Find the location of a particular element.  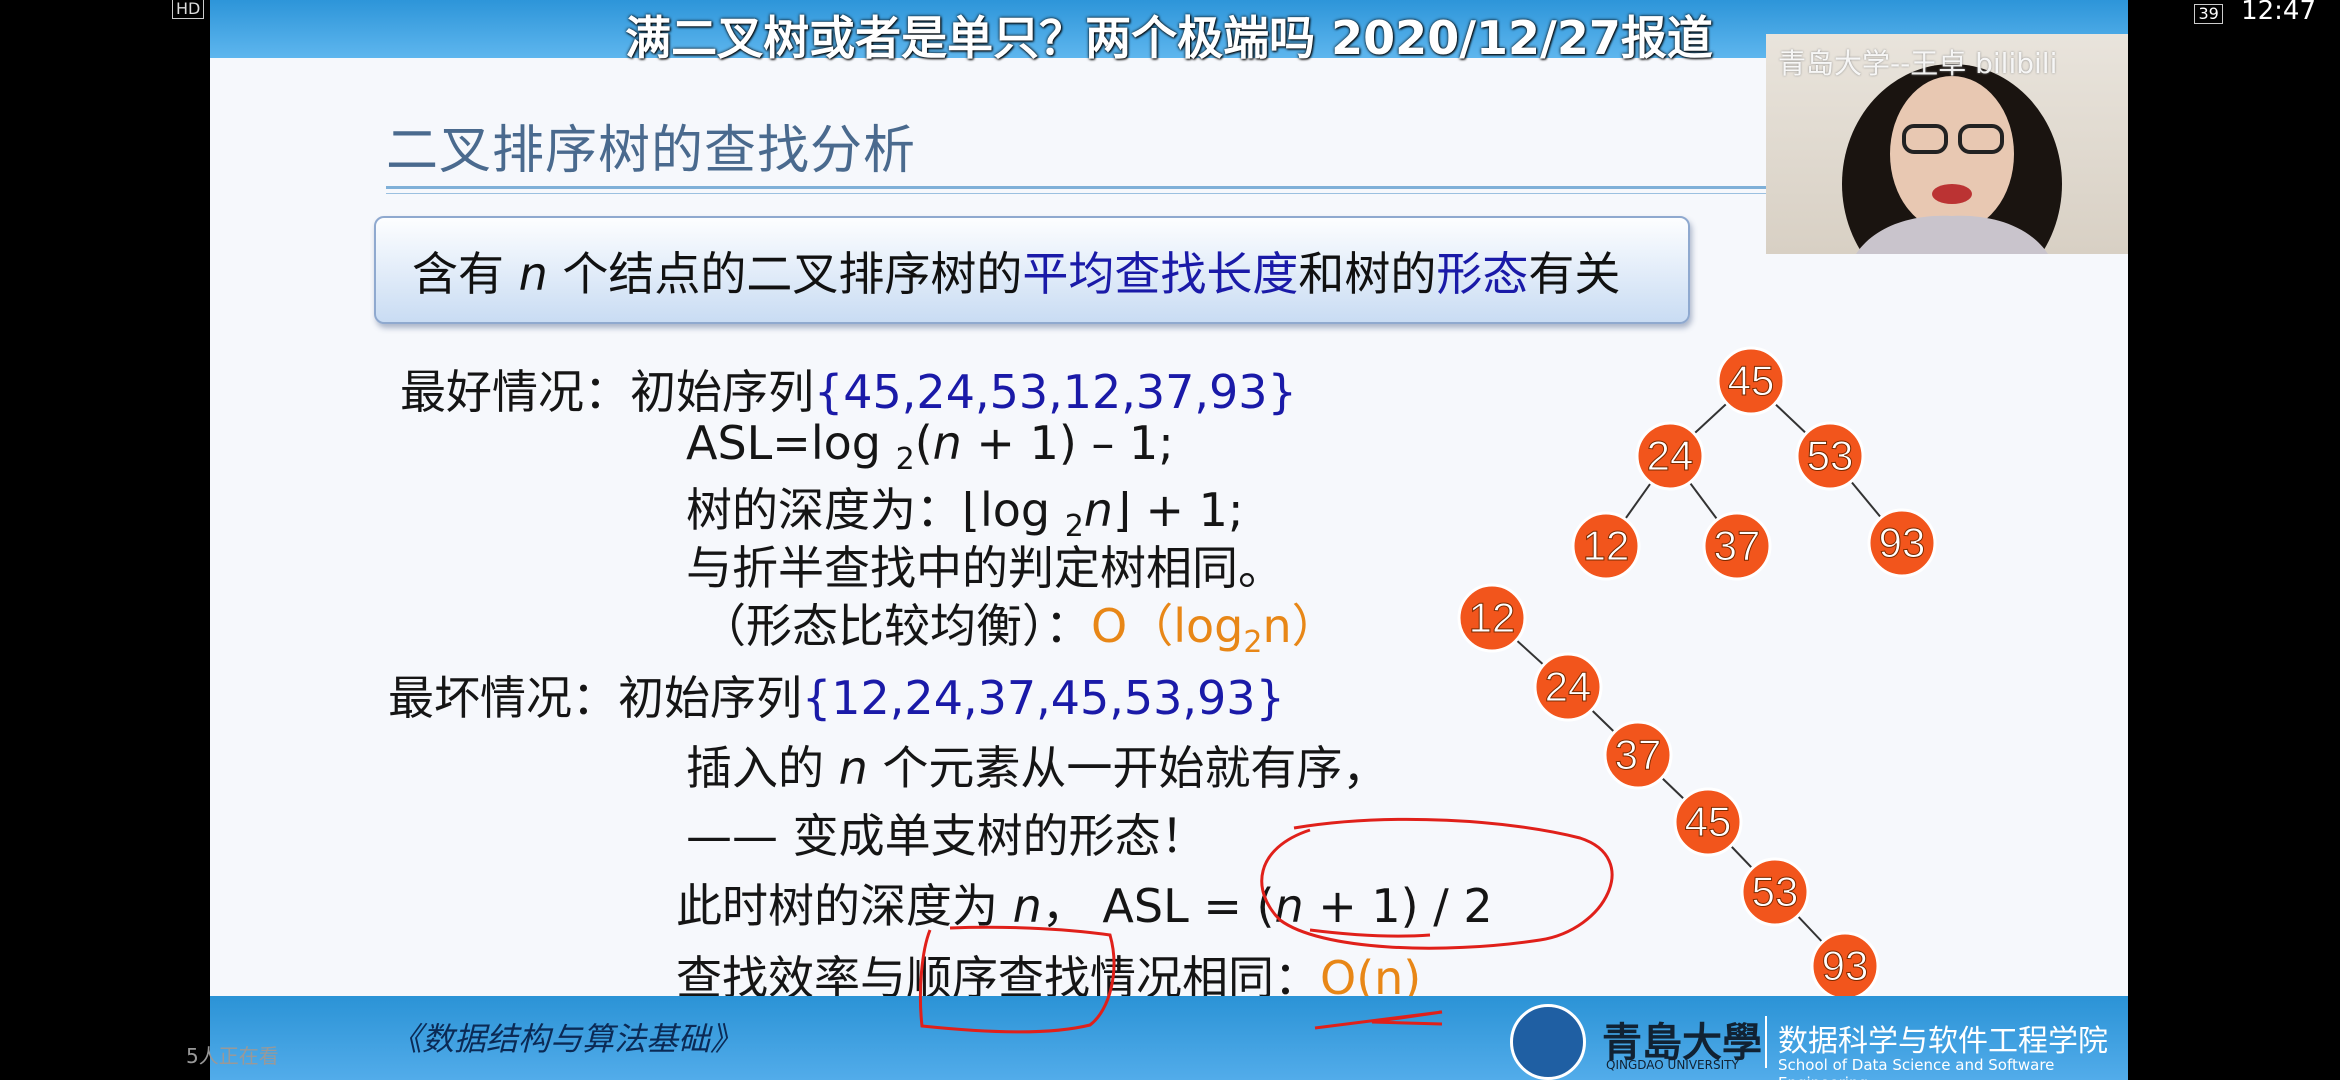

clock: 12:47 is located at coordinates (2278, 13).